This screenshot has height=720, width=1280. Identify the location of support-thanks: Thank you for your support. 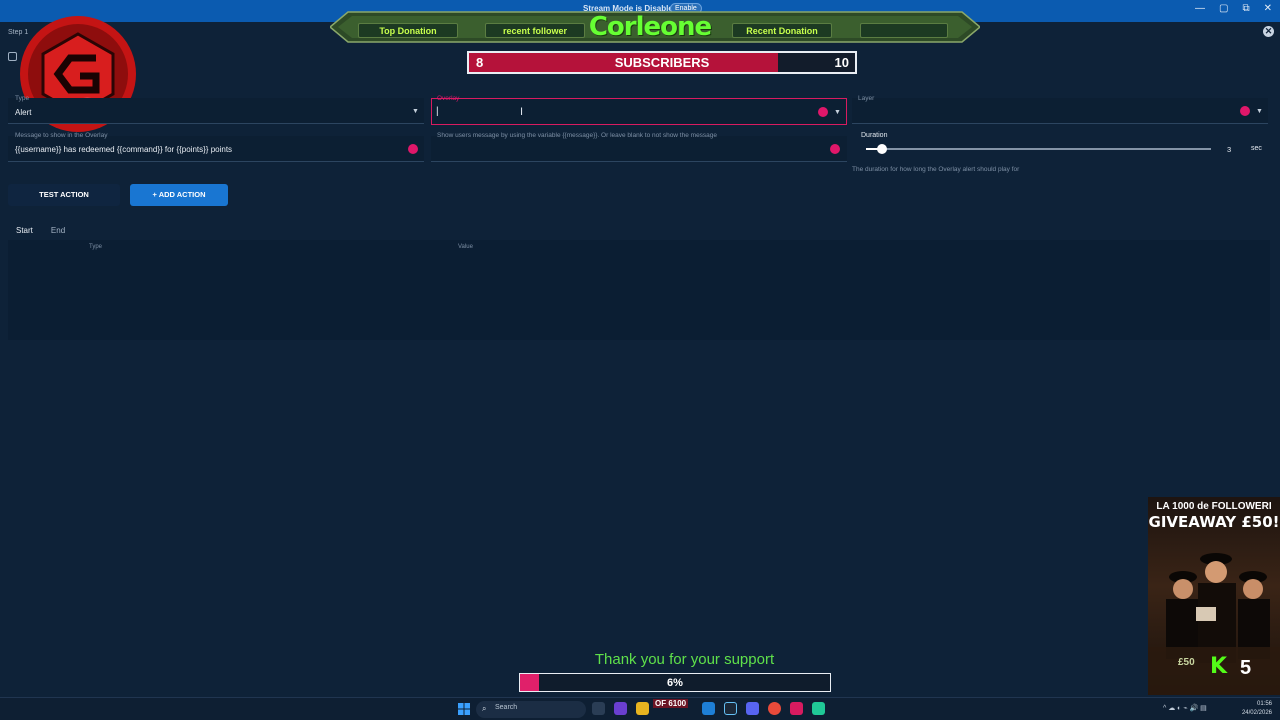
(684, 659).